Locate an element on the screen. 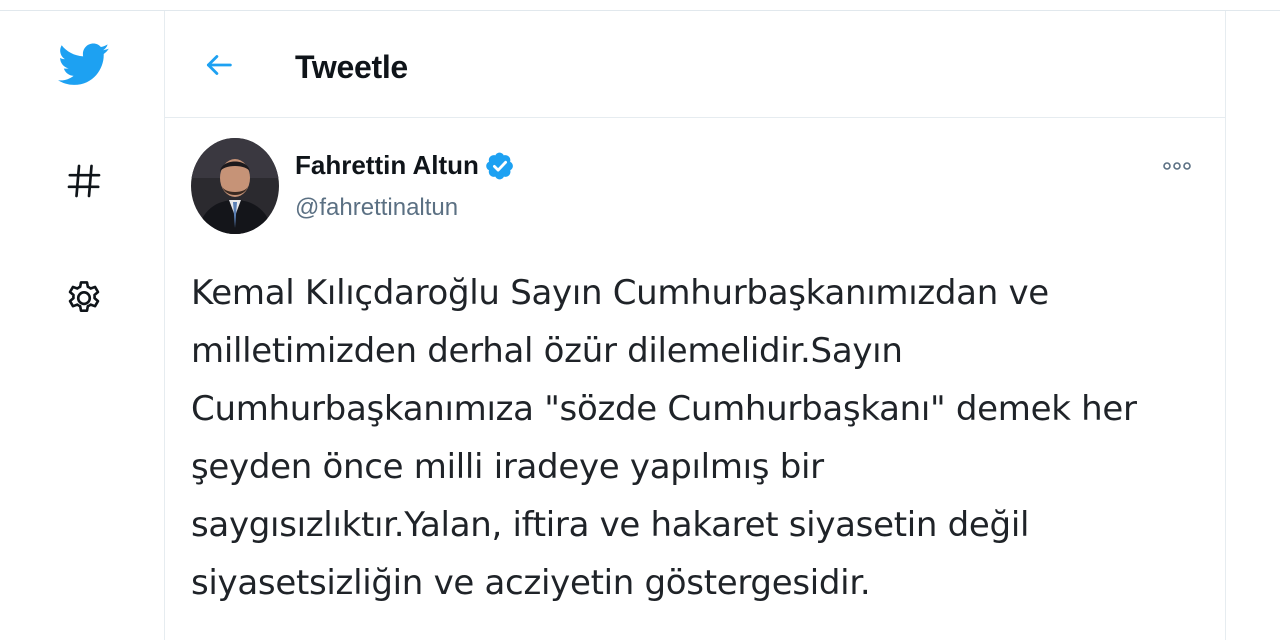 The image size is (1280, 640). arrow-left-icon is located at coordinates (219, 65).